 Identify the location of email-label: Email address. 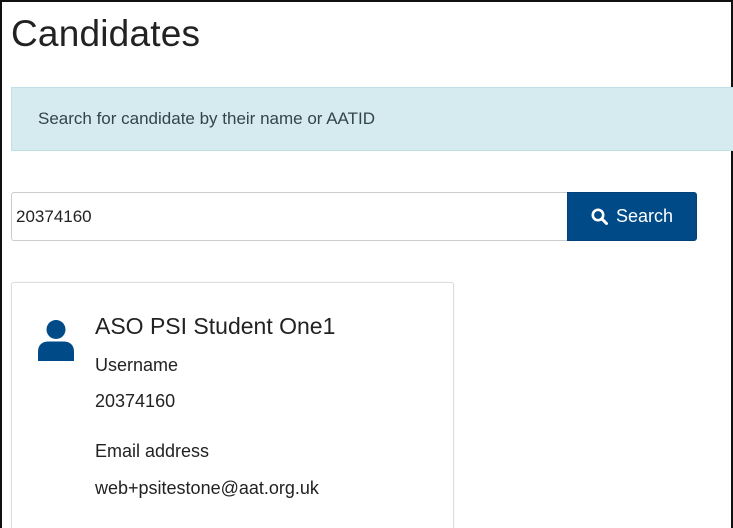
(152, 451).